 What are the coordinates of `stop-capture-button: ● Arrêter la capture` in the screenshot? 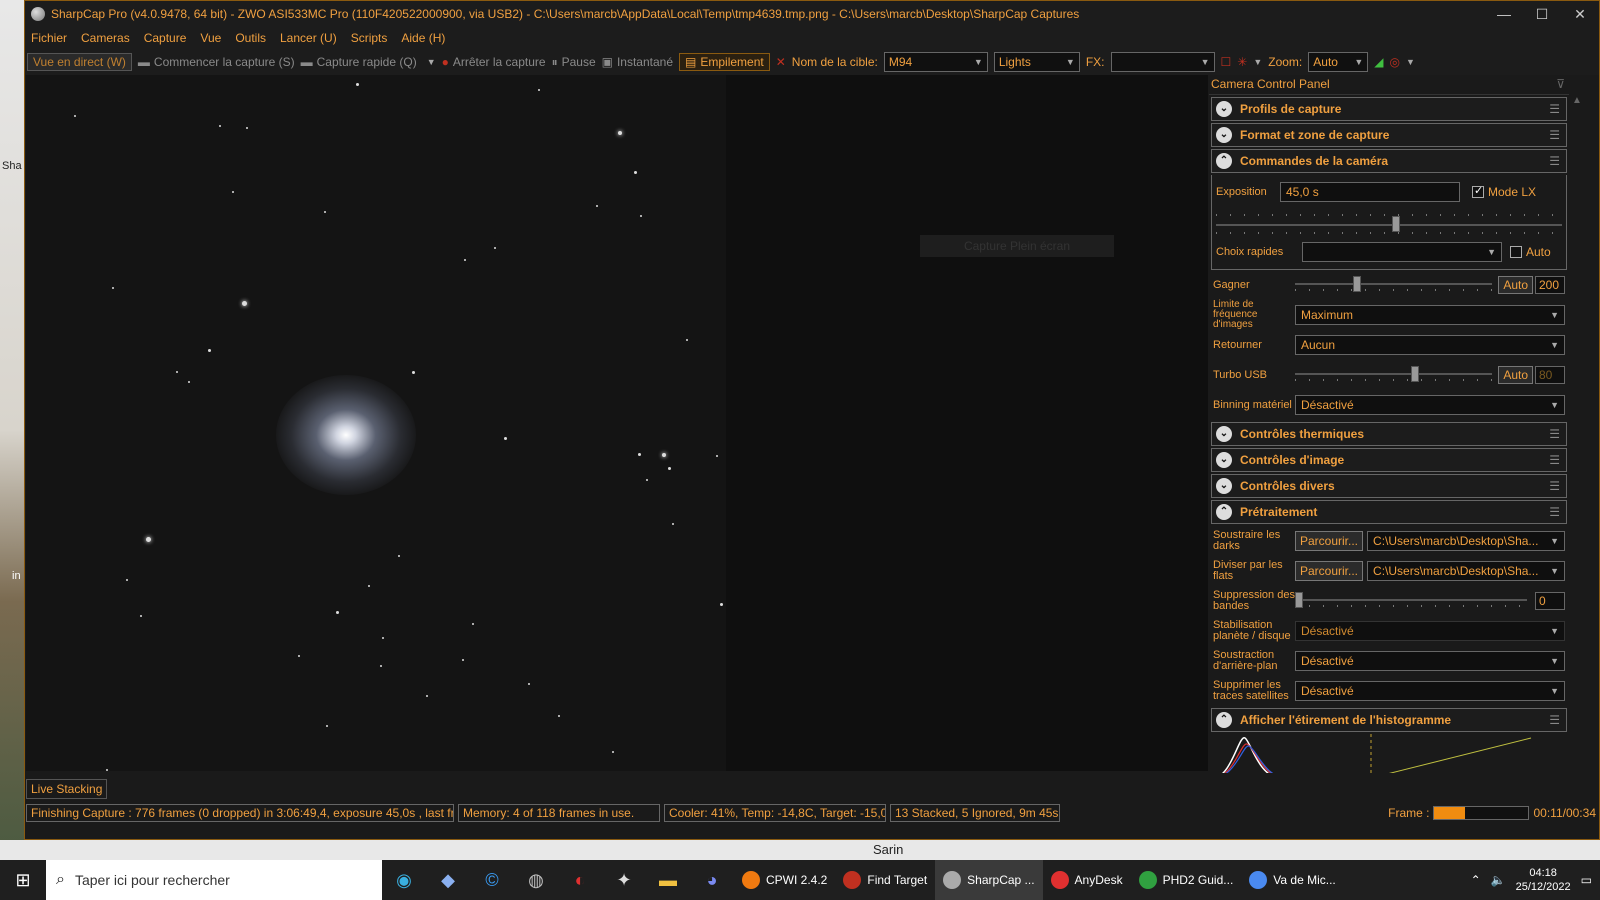 It's located at (494, 62).